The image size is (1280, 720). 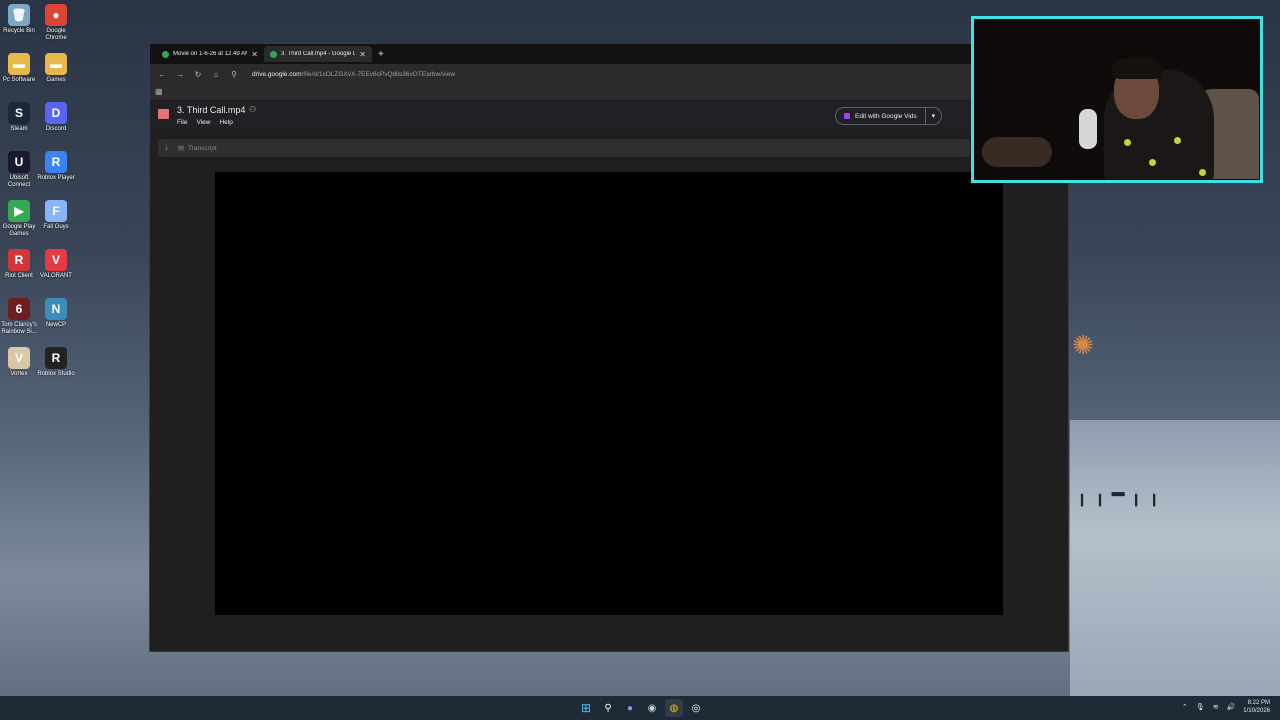 I want to click on steam-icon: S, so click(x=19, y=113).